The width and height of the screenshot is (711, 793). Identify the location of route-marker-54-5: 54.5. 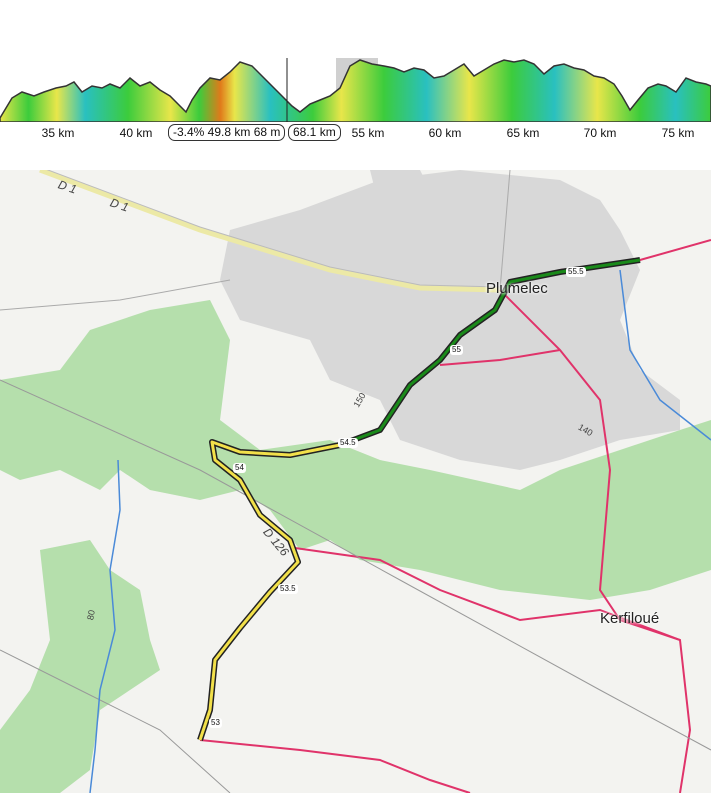
(348, 443).